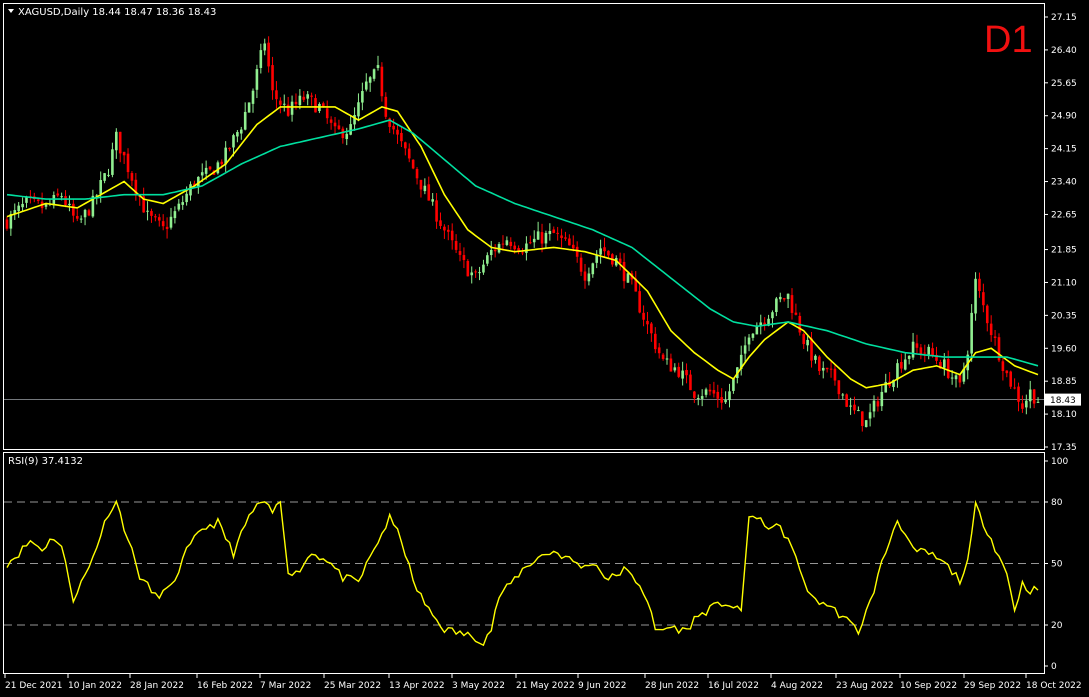  What do you see at coordinates (1054, 667) in the screenshot?
I see `rsi-tick-label: 0` at bounding box center [1054, 667].